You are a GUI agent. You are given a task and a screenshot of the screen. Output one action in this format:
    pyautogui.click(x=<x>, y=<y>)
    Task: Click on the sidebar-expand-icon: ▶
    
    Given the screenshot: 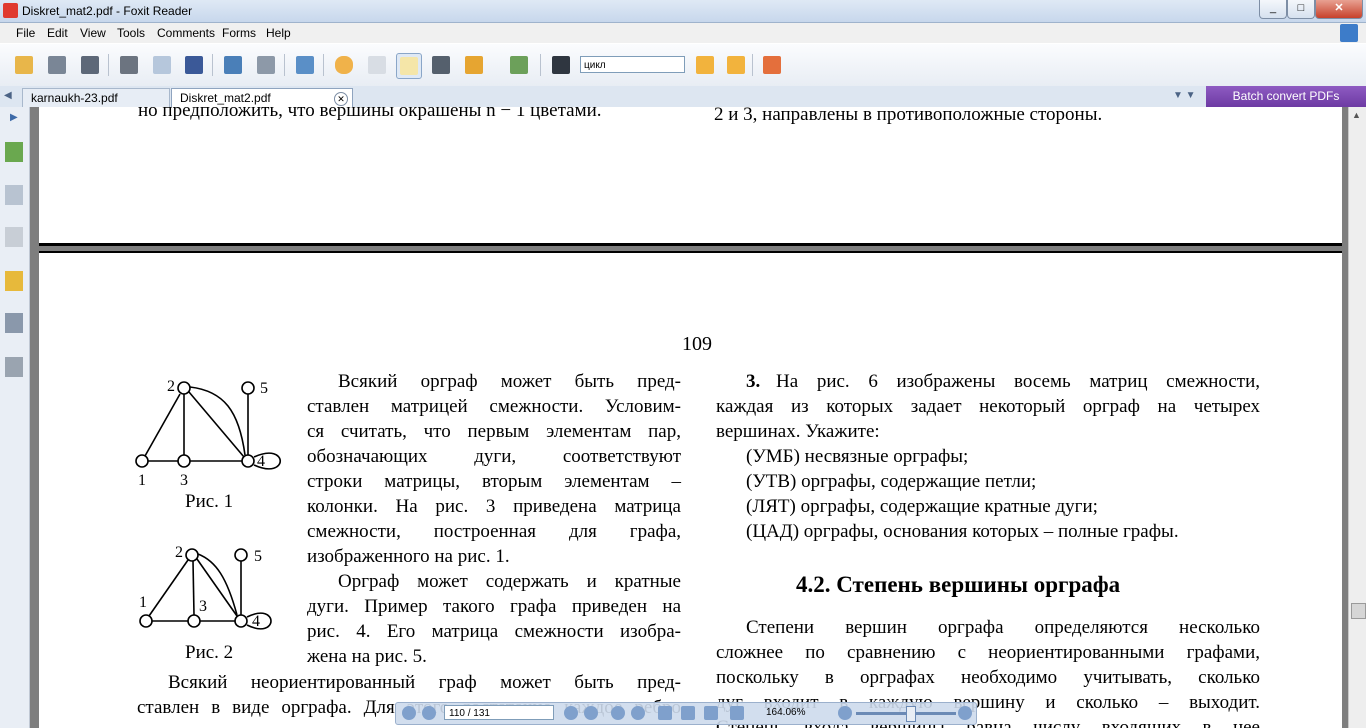 What is the action you would take?
    pyautogui.click(x=14, y=117)
    